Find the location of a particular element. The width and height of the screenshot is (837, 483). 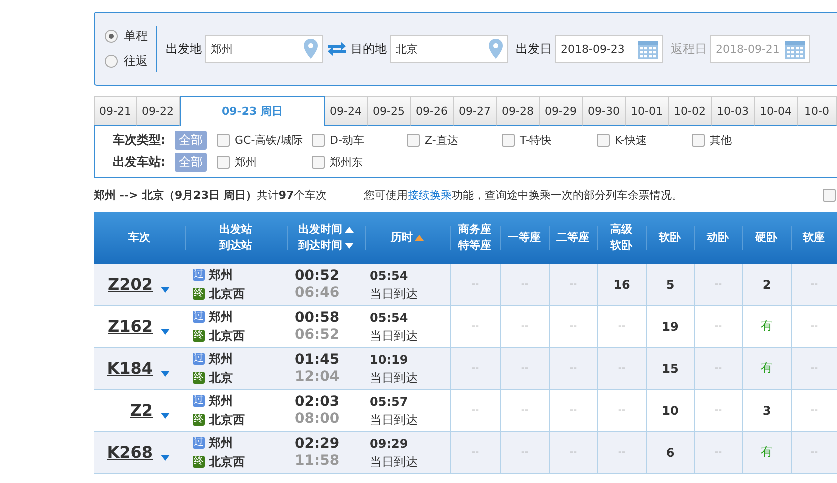

date-tab: 09-21 is located at coordinates (115, 111).